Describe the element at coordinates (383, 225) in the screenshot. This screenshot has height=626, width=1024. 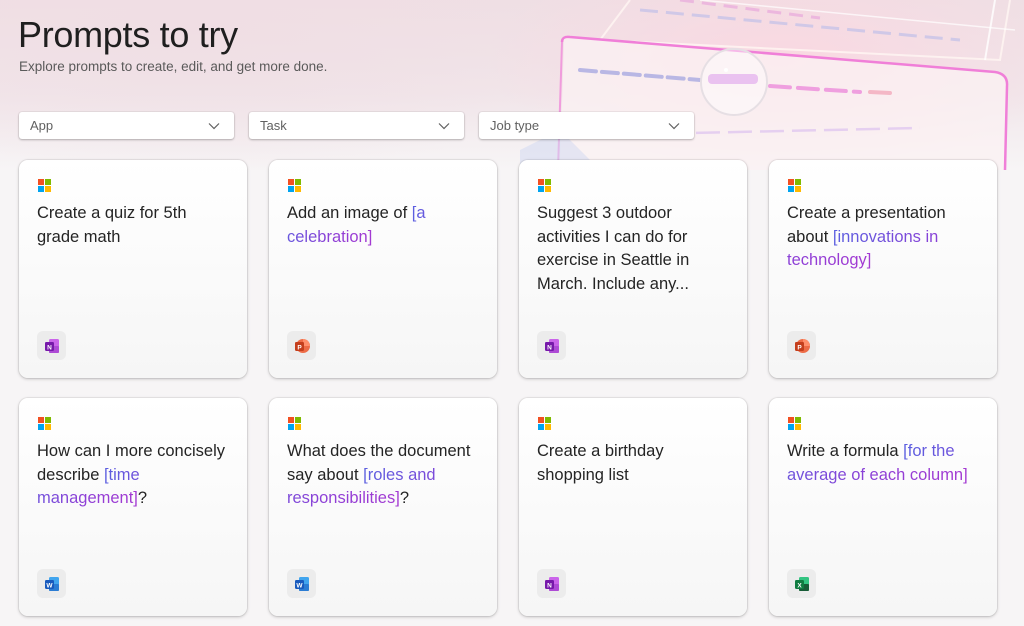
I see `prompt-text: Add an image of [a celebration]` at that location.